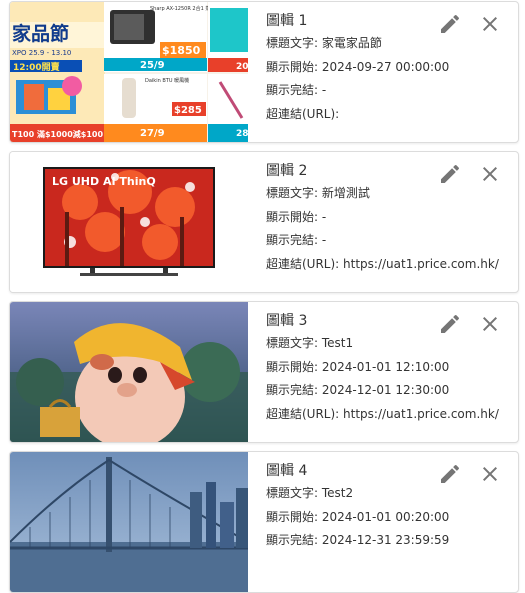 The width and height of the screenshot is (525, 593). I want to click on banner-start-row: 顯示開始: -, so click(296, 216).